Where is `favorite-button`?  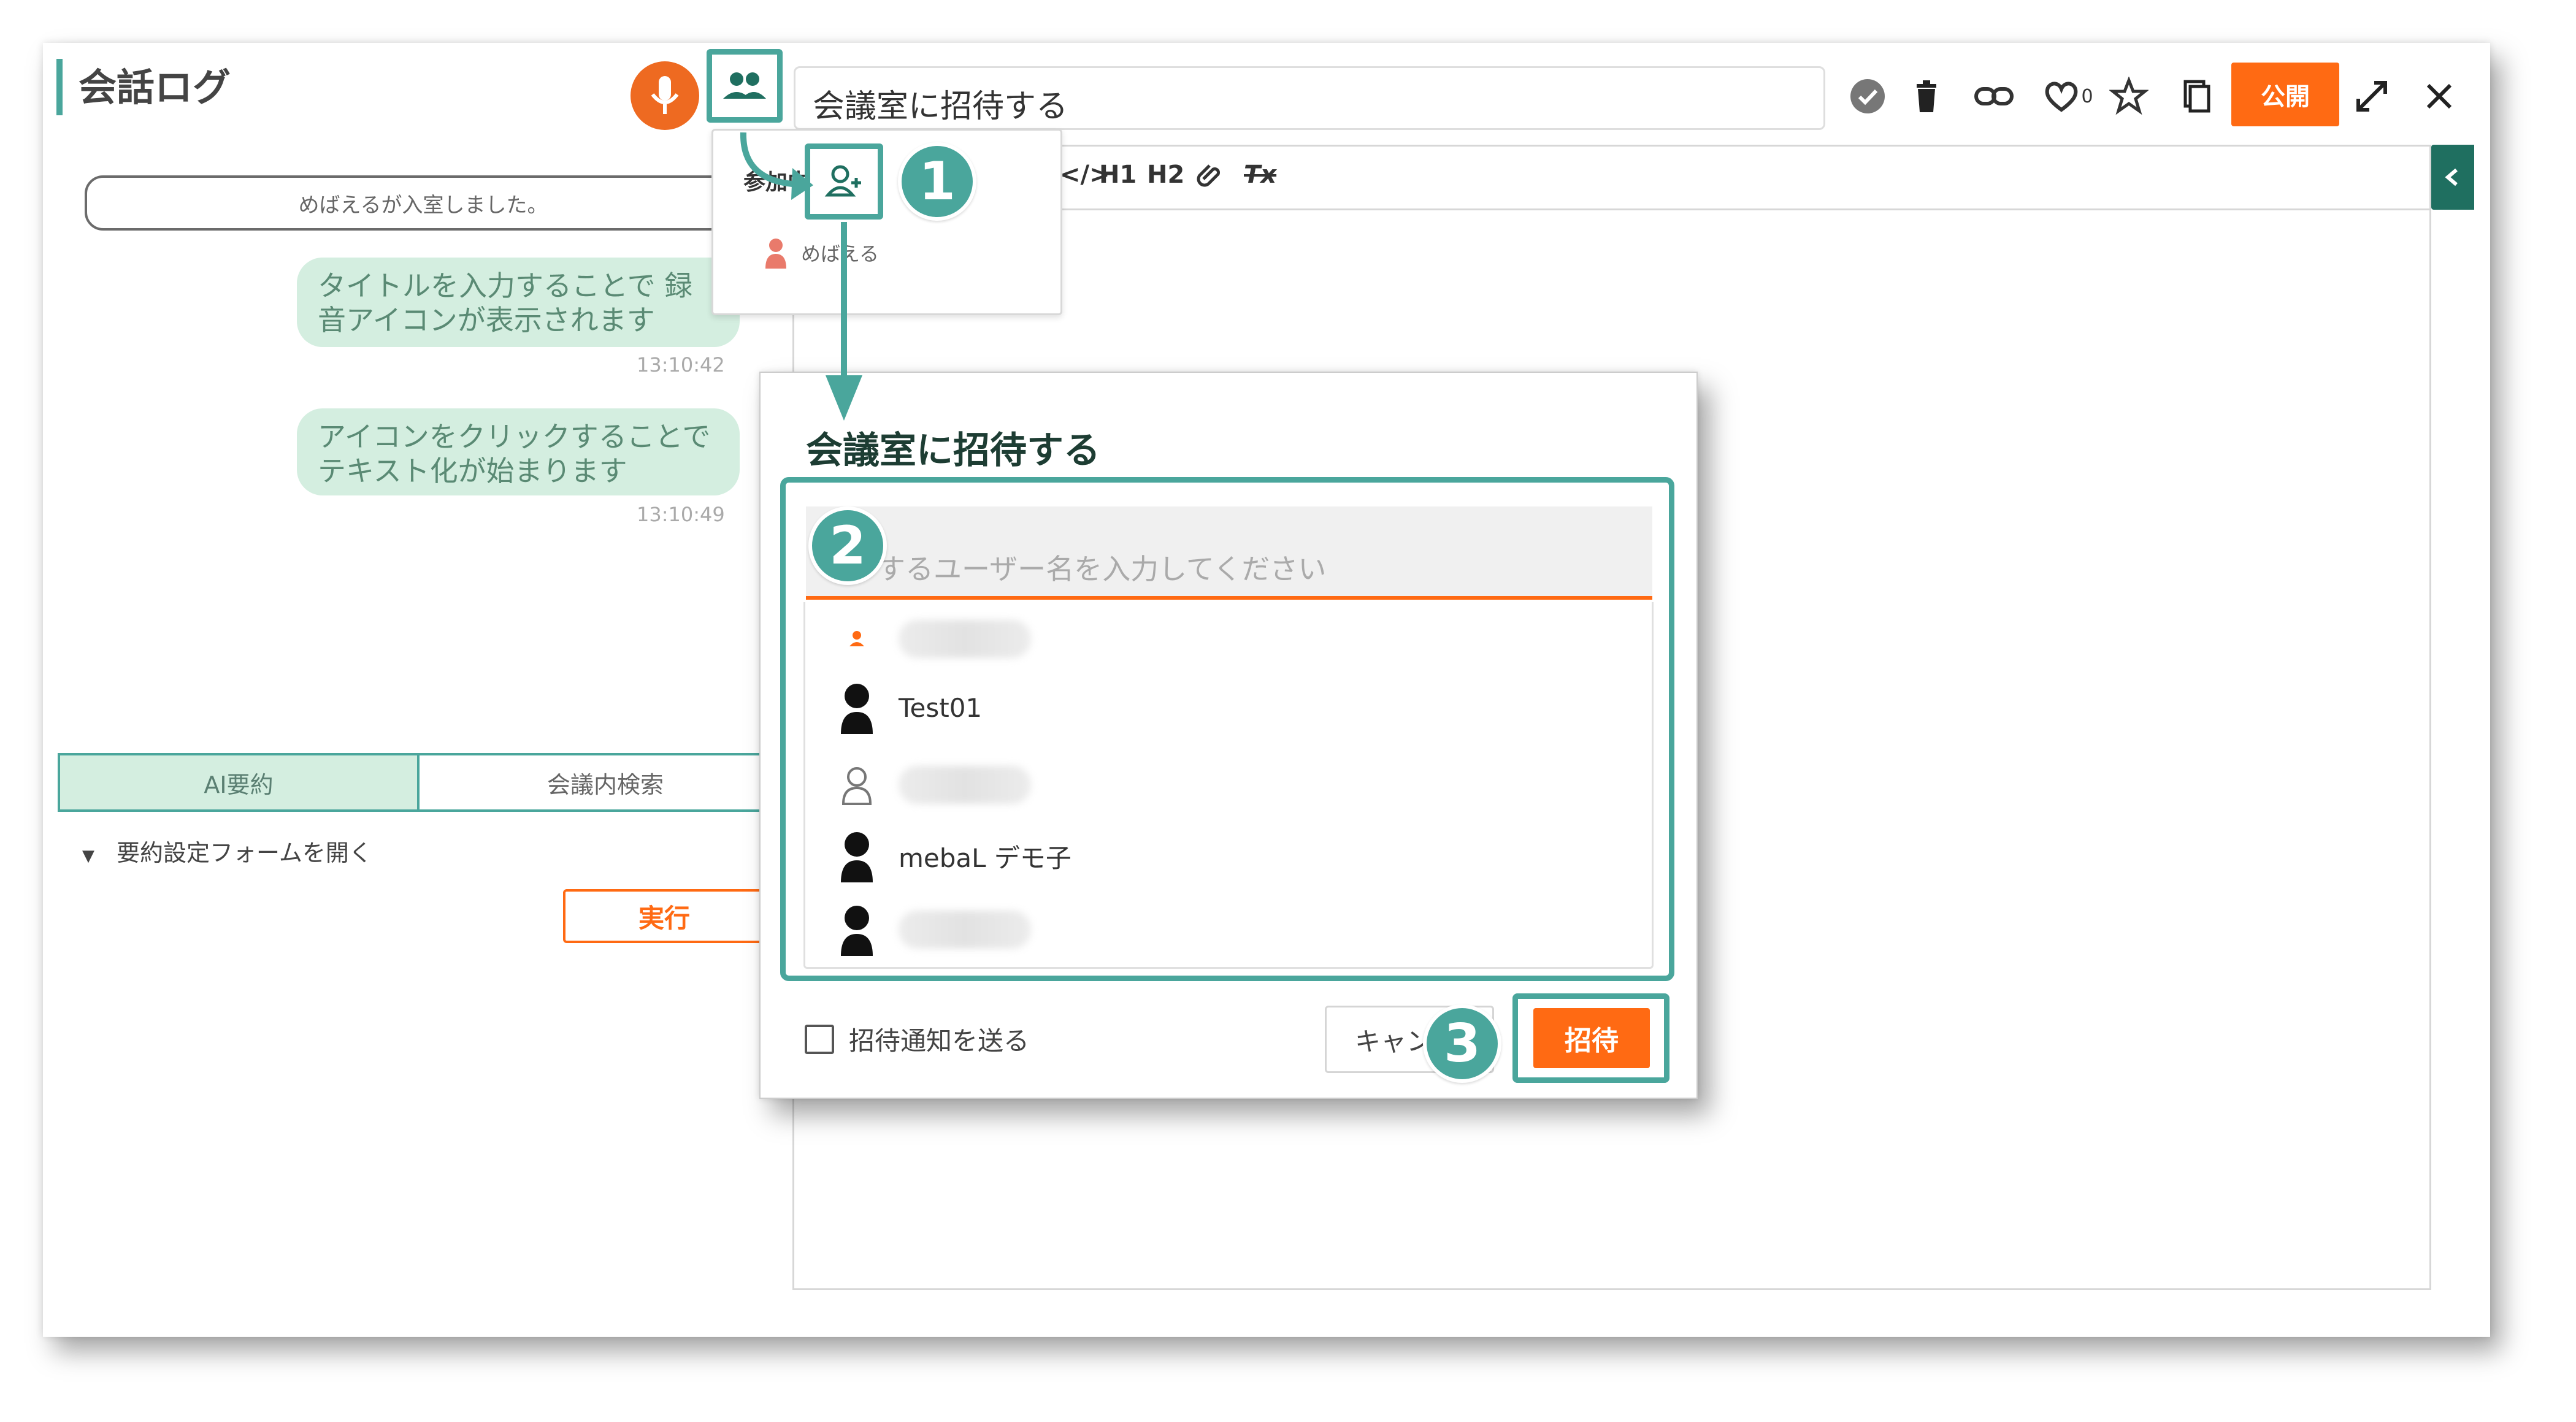
favorite-button is located at coordinates (2128, 96).